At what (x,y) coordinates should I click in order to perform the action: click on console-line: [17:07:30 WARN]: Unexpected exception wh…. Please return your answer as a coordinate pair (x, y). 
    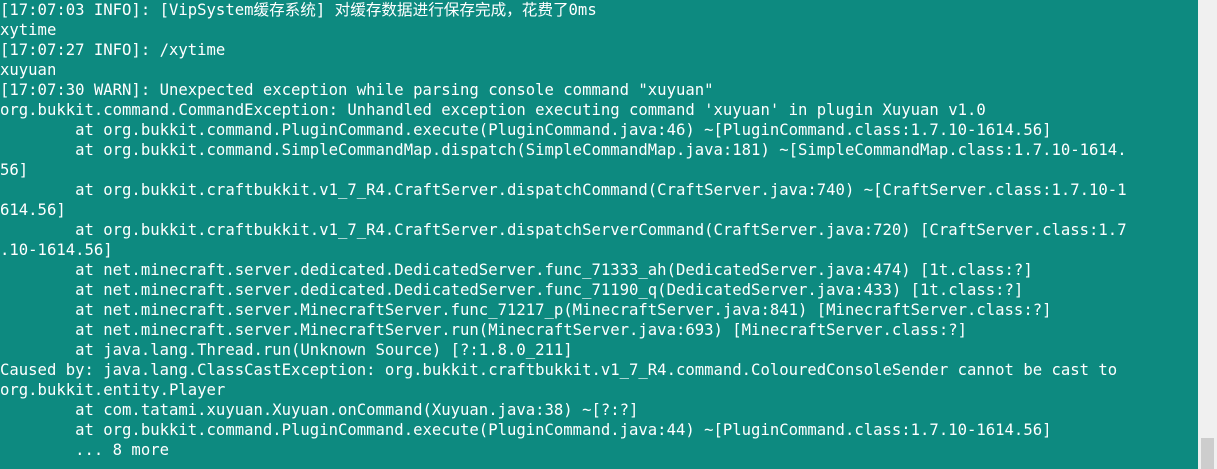
    Looking at the image, I should click on (357, 90).